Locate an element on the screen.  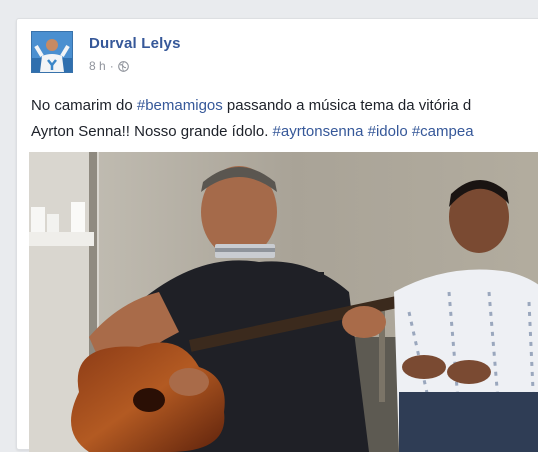
globe-icon is located at coordinates (123, 66).